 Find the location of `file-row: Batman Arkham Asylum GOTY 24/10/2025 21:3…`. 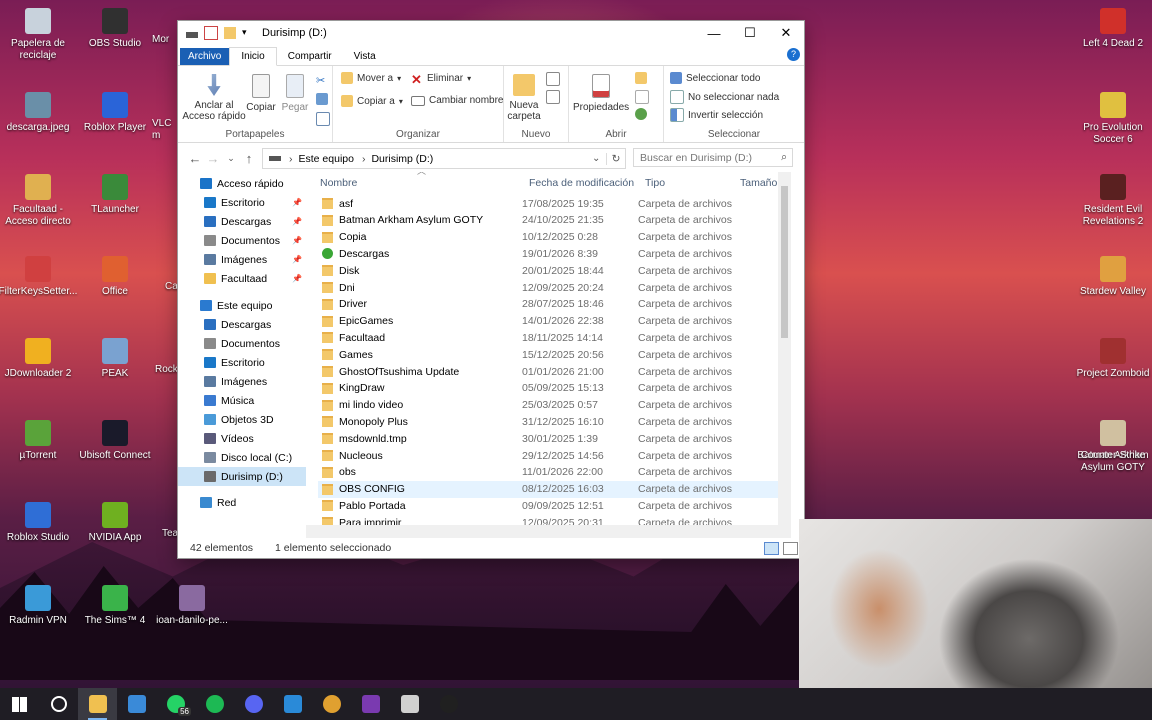

file-row: Batman Arkham Asylum GOTY 24/10/2025 21:3… is located at coordinates (551, 220).